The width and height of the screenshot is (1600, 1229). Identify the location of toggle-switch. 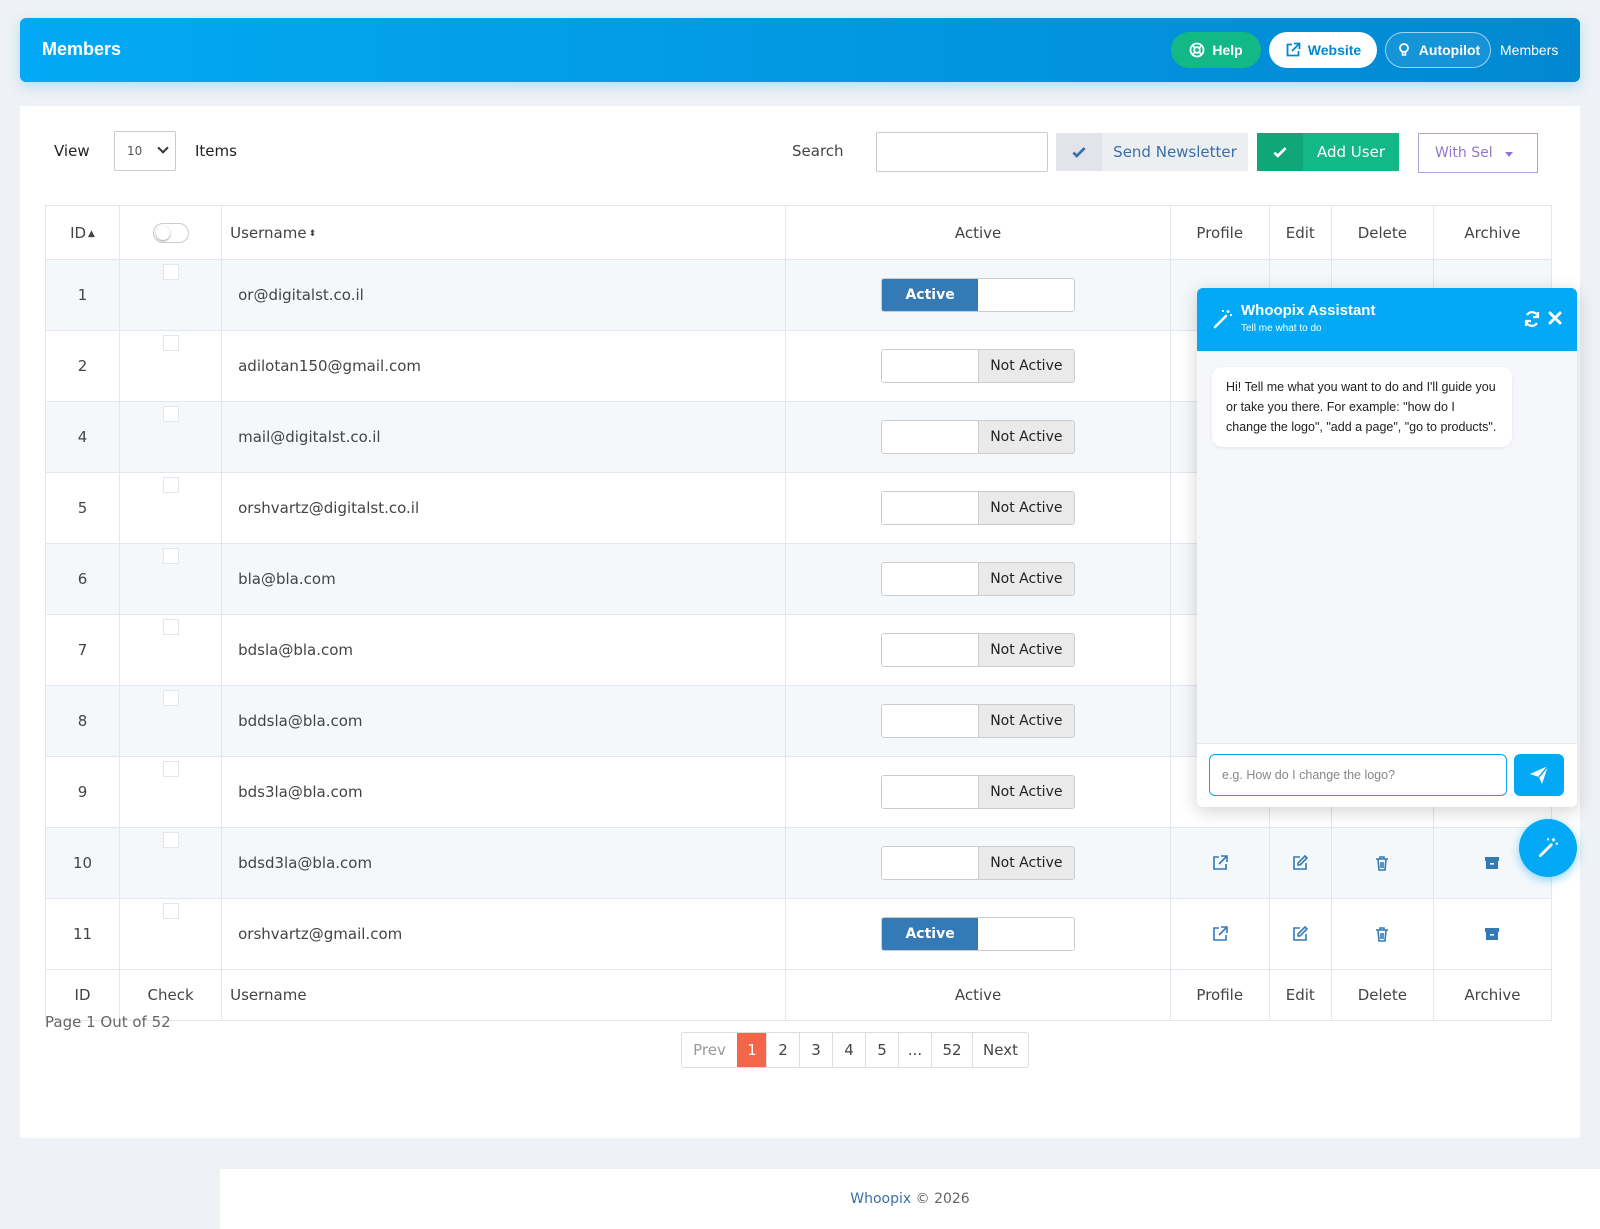
(170, 232).